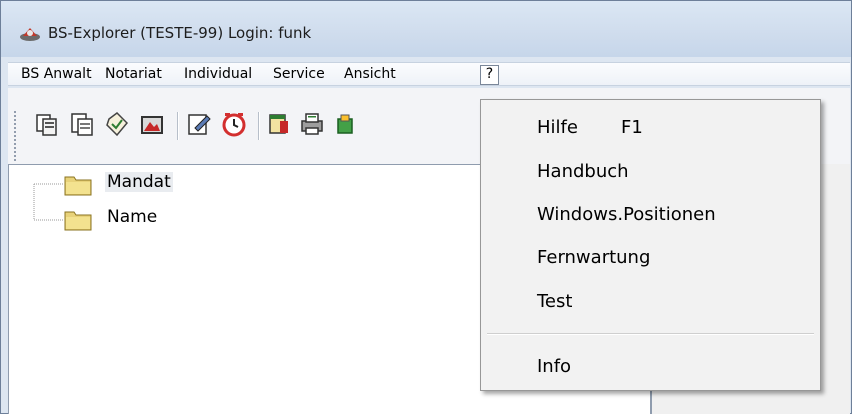  I want to click on menu-service: Service, so click(299, 74).